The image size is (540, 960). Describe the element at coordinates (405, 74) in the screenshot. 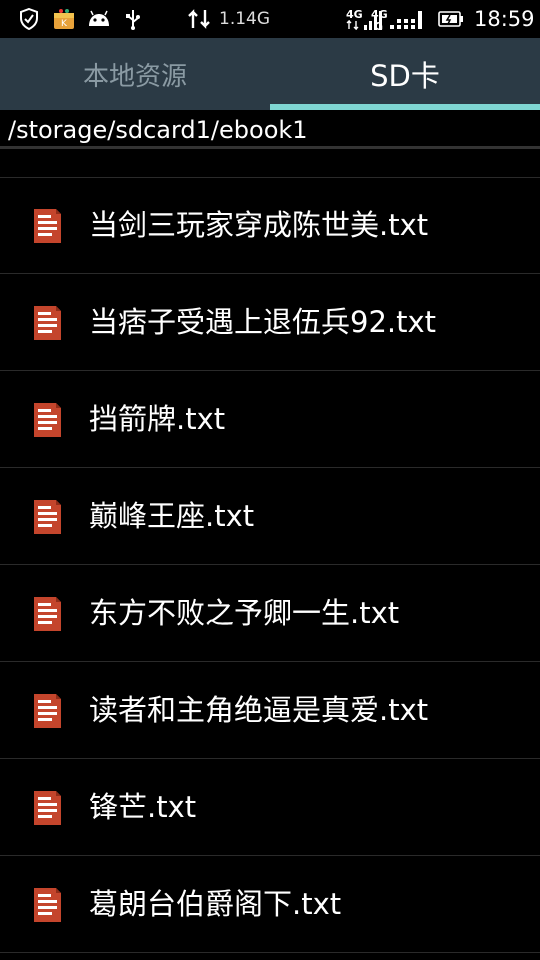

I see `tab-sd-card: SD卡` at that location.